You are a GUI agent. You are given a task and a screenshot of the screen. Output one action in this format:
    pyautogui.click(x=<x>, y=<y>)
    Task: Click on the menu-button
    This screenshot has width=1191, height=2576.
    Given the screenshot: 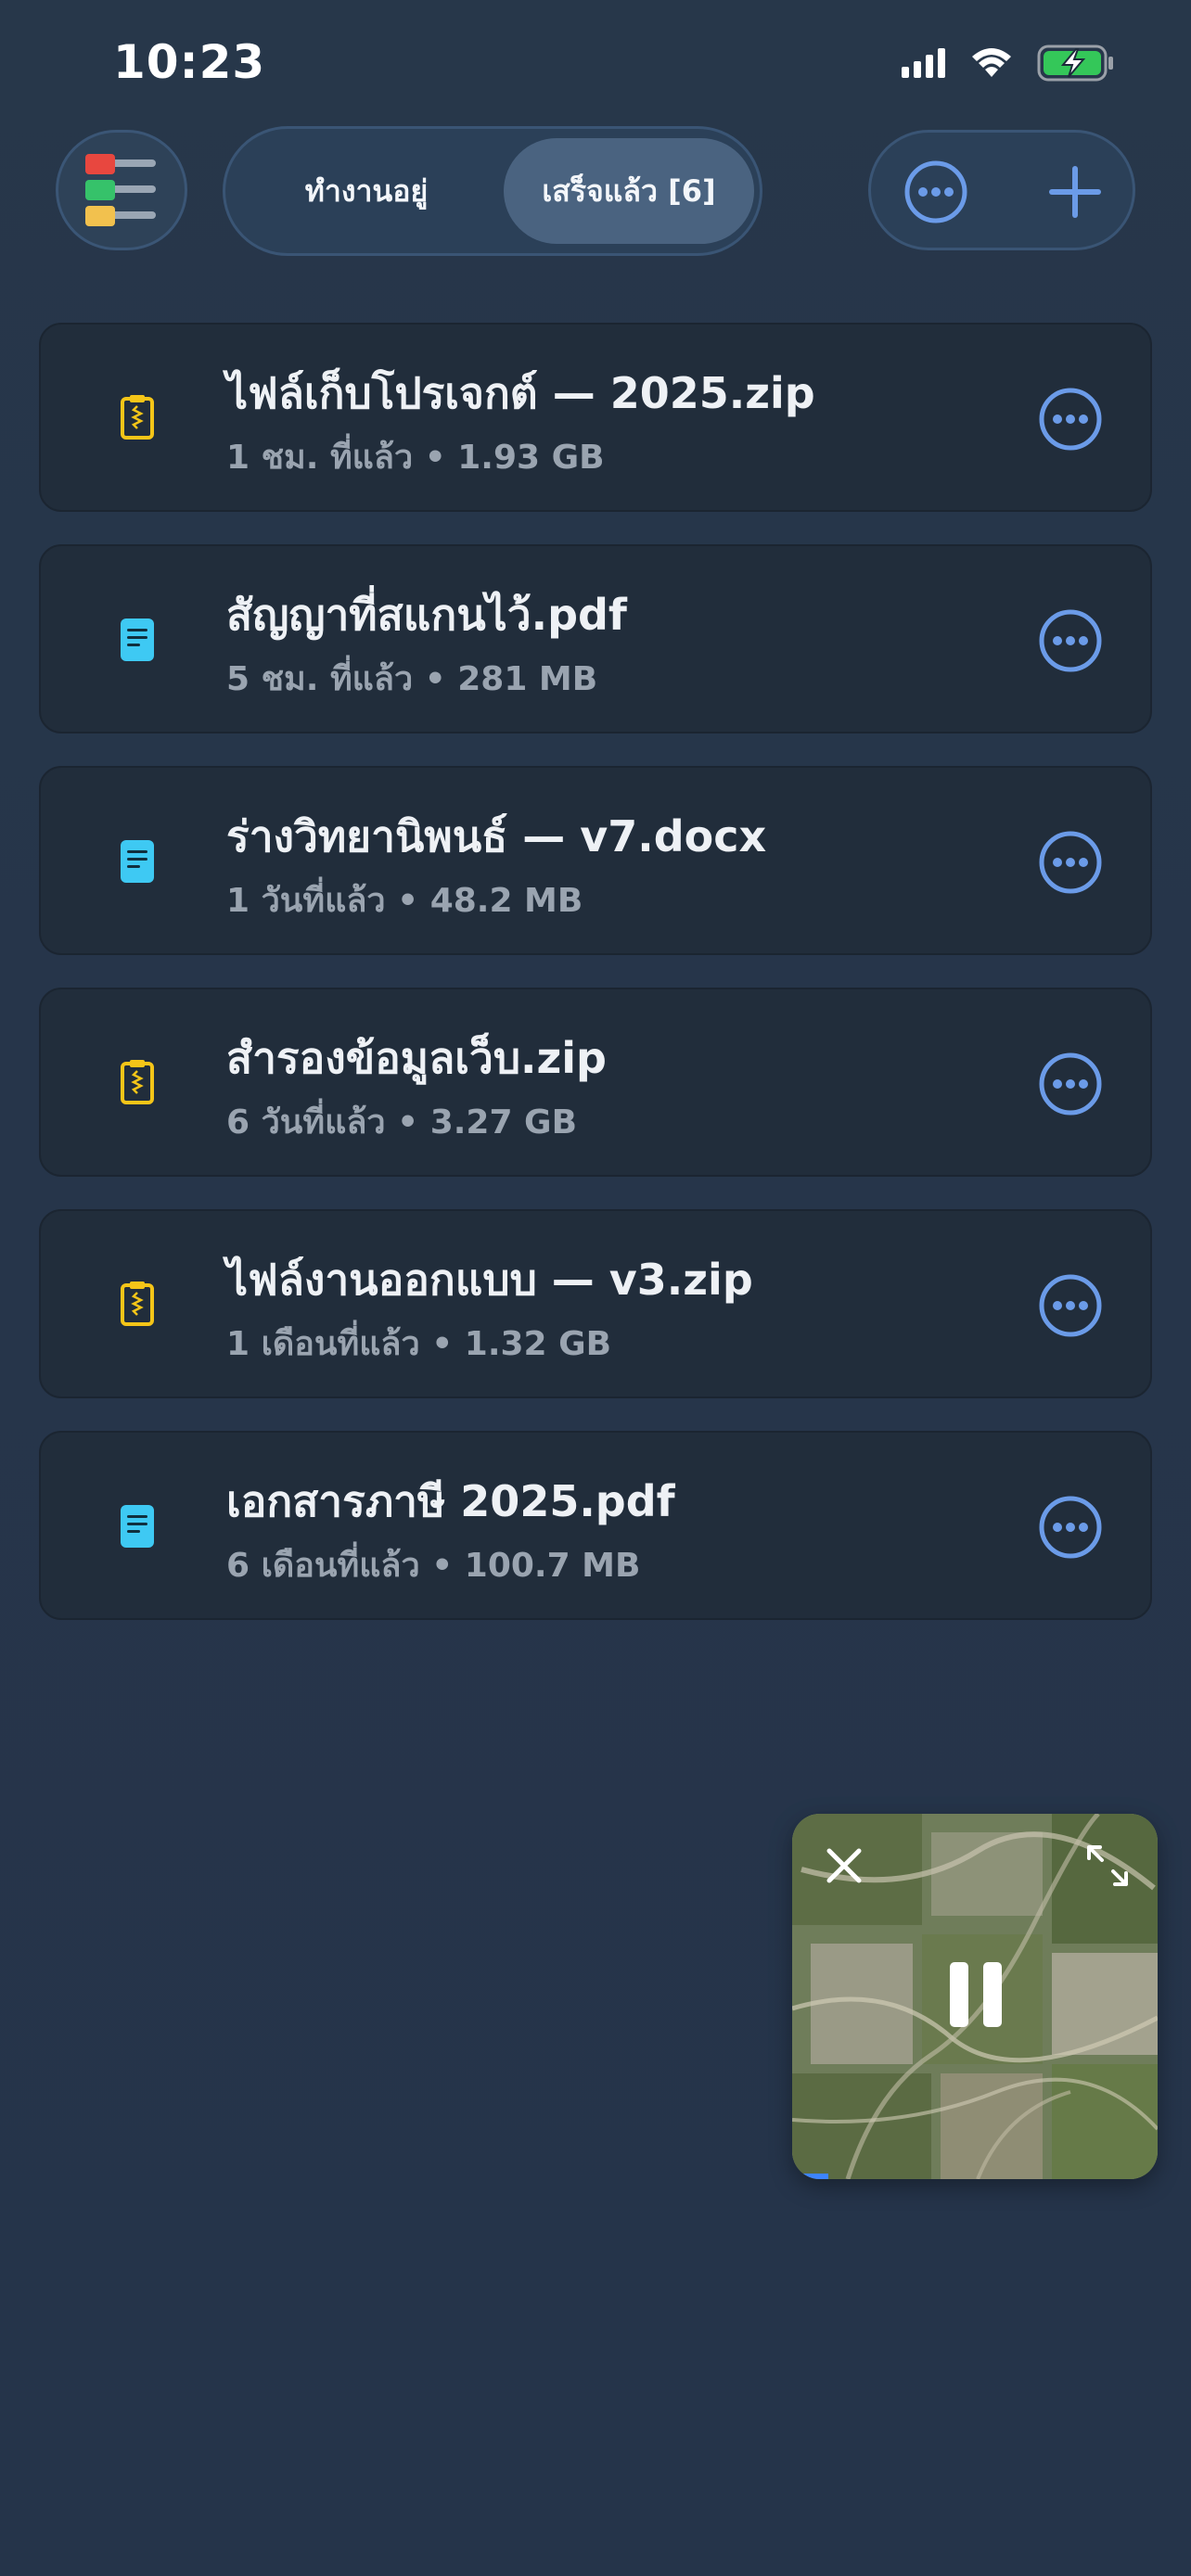 What is the action you would take?
    pyautogui.click(x=121, y=190)
    